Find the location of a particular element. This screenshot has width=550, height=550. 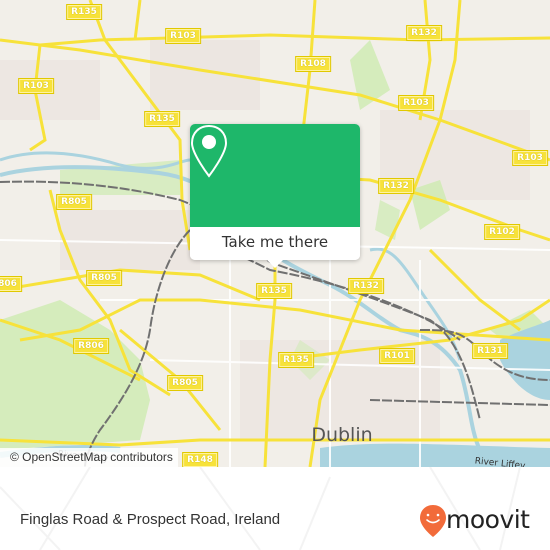

road-label: R148 is located at coordinates (200, 459).